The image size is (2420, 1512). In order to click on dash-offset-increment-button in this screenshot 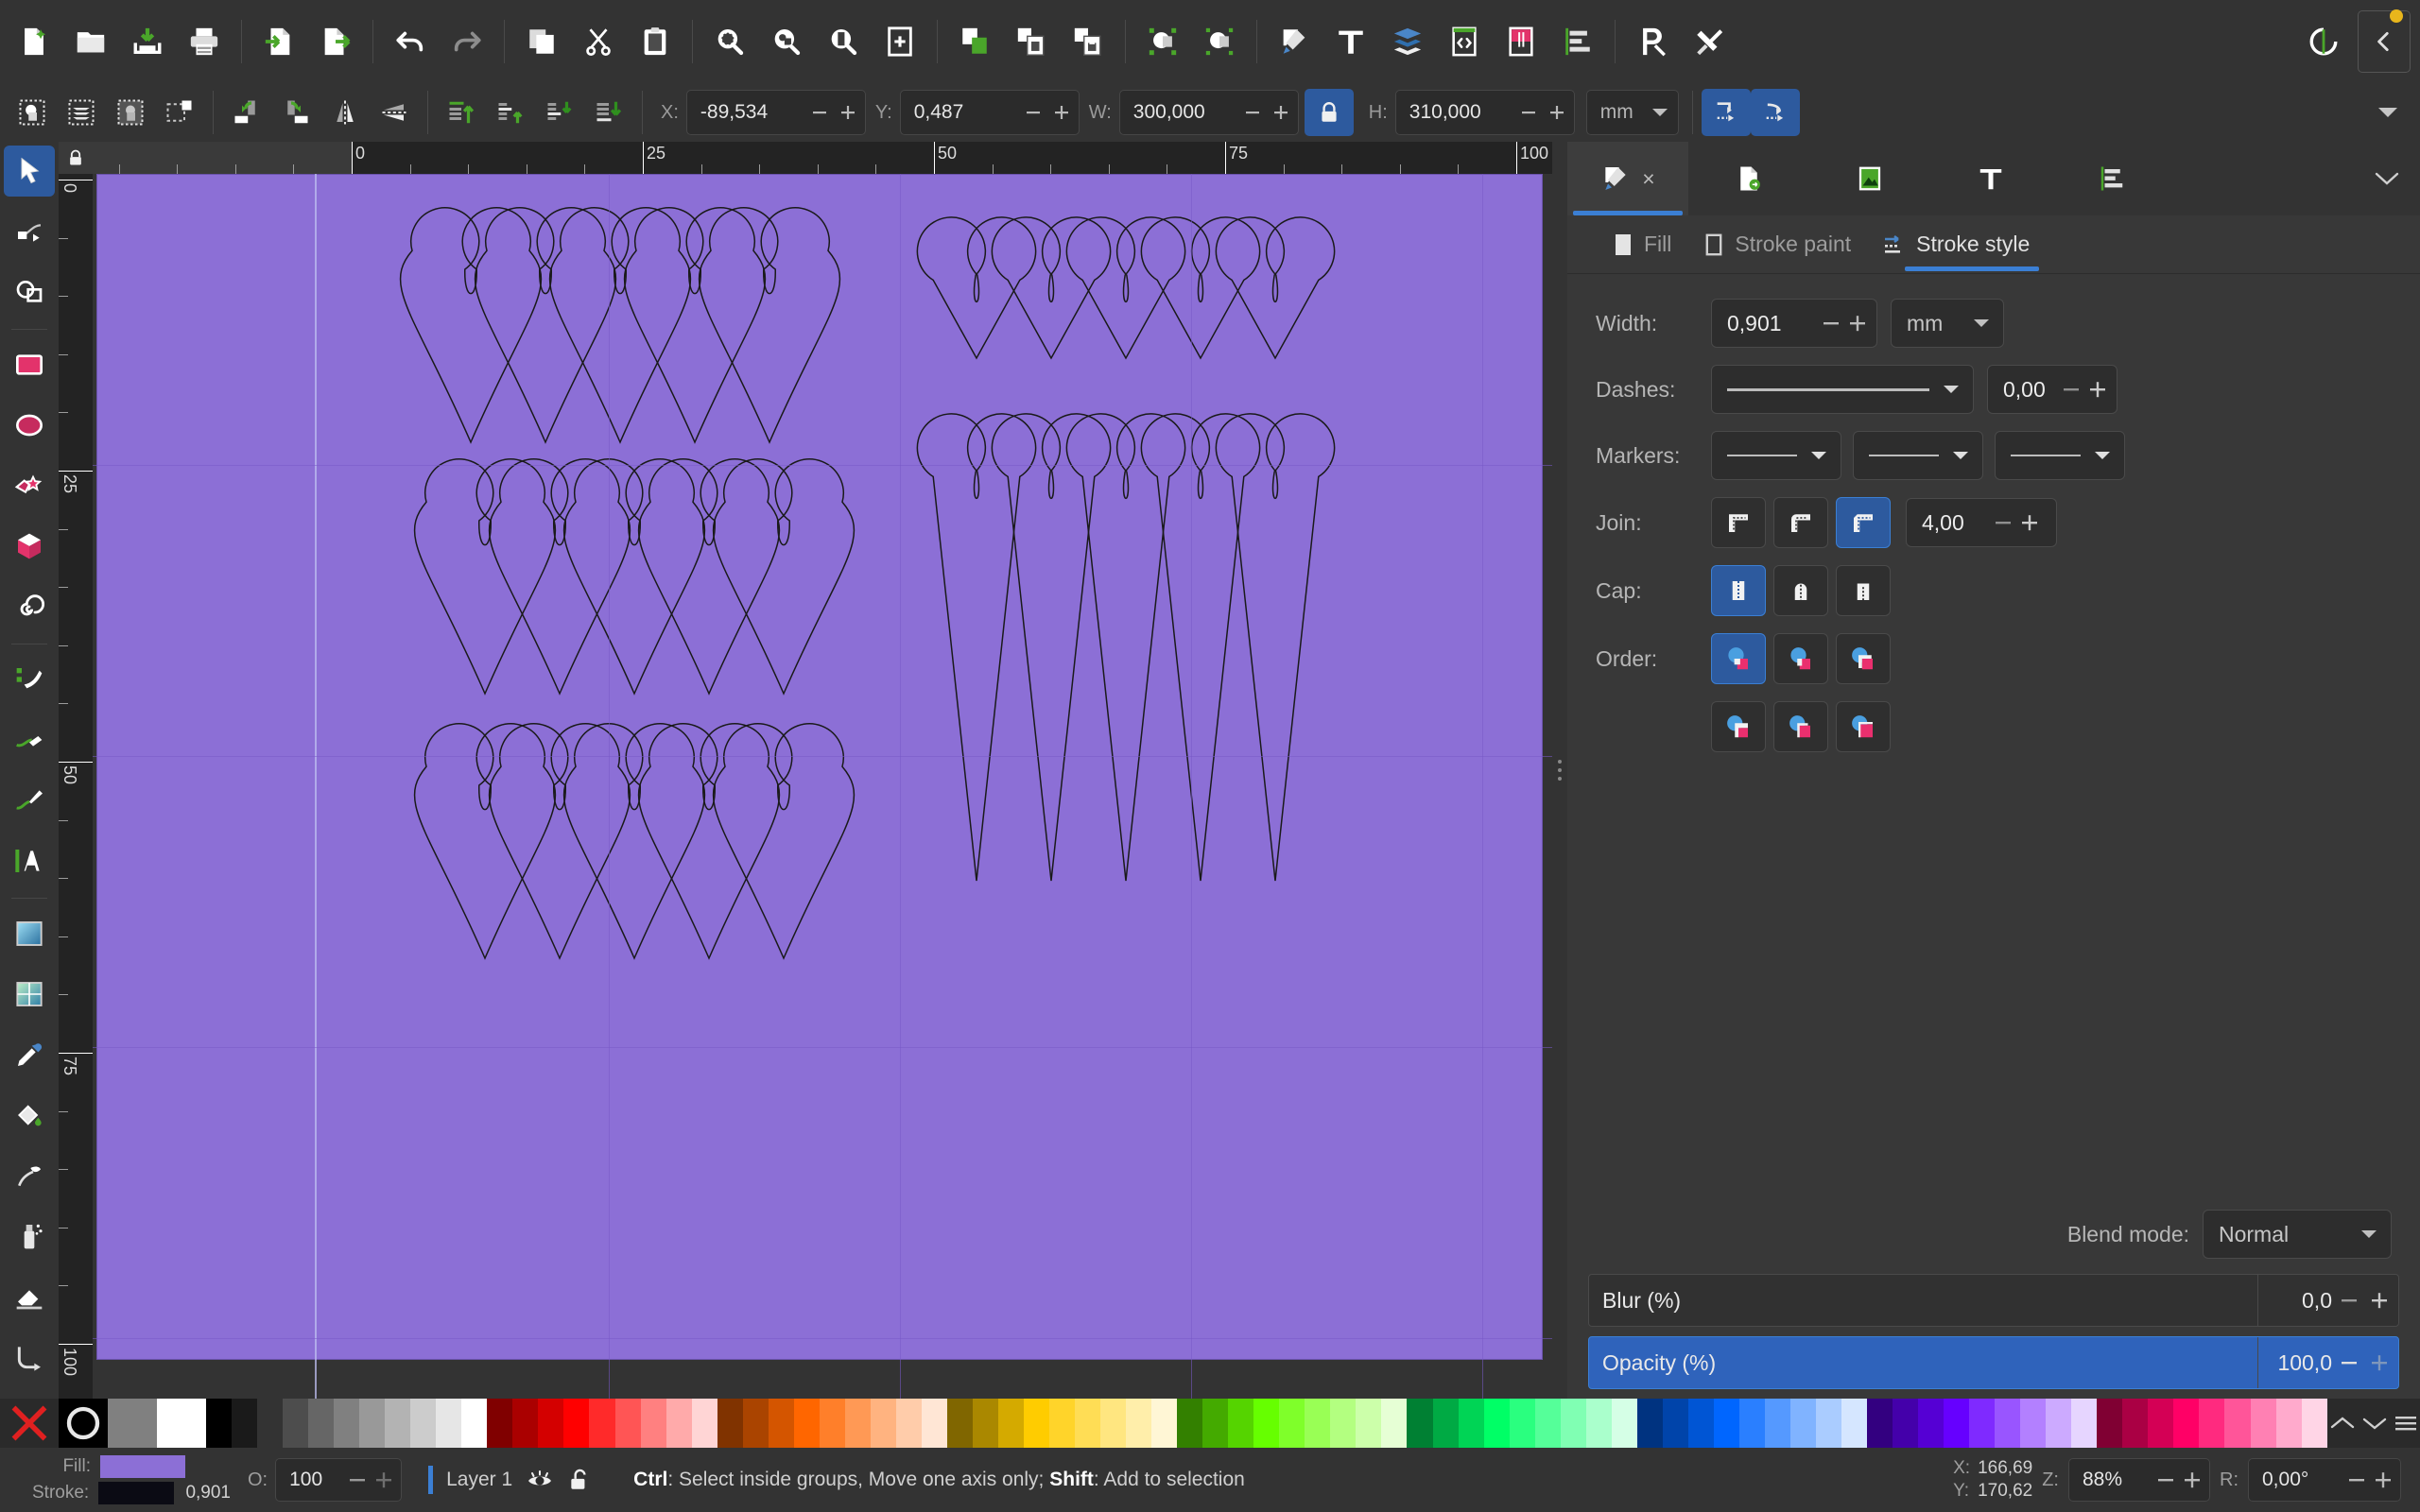, I will do `click(2097, 389)`.